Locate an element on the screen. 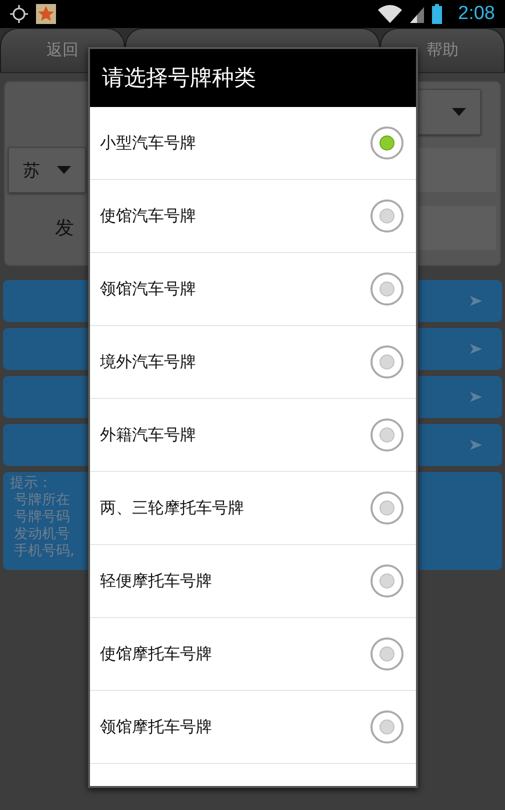 Image resolution: width=505 pixels, height=810 pixels. option-label: 两、三轮摩托车号牌 is located at coordinates (172, 508).